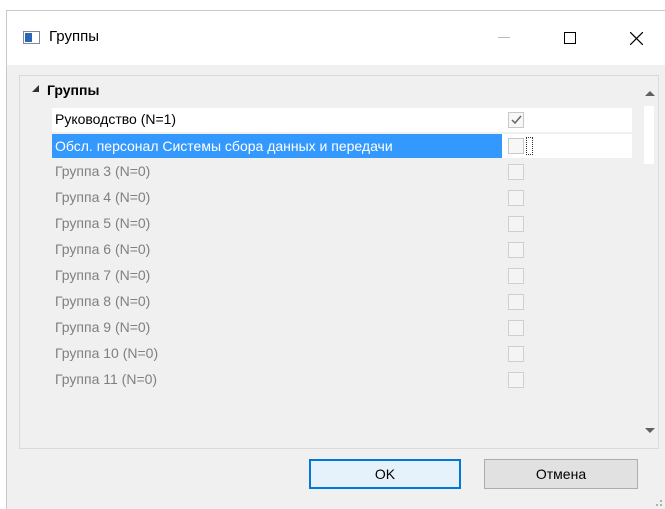 This screenshot has width=665, height=509. Describe the element at coordinates (561, 474) in the screenshot. I see `cancel-button: Отмена` at that location.